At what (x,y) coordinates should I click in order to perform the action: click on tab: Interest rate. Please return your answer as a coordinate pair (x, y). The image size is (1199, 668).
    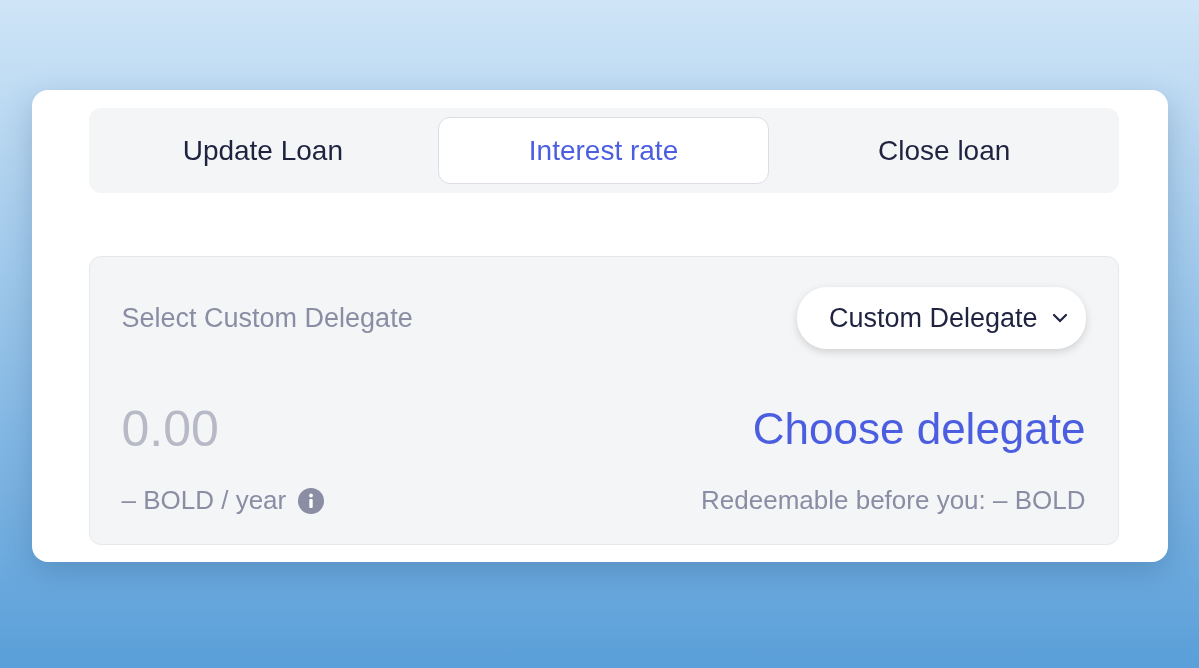
    Looking at the image, I should click on (603, 150).